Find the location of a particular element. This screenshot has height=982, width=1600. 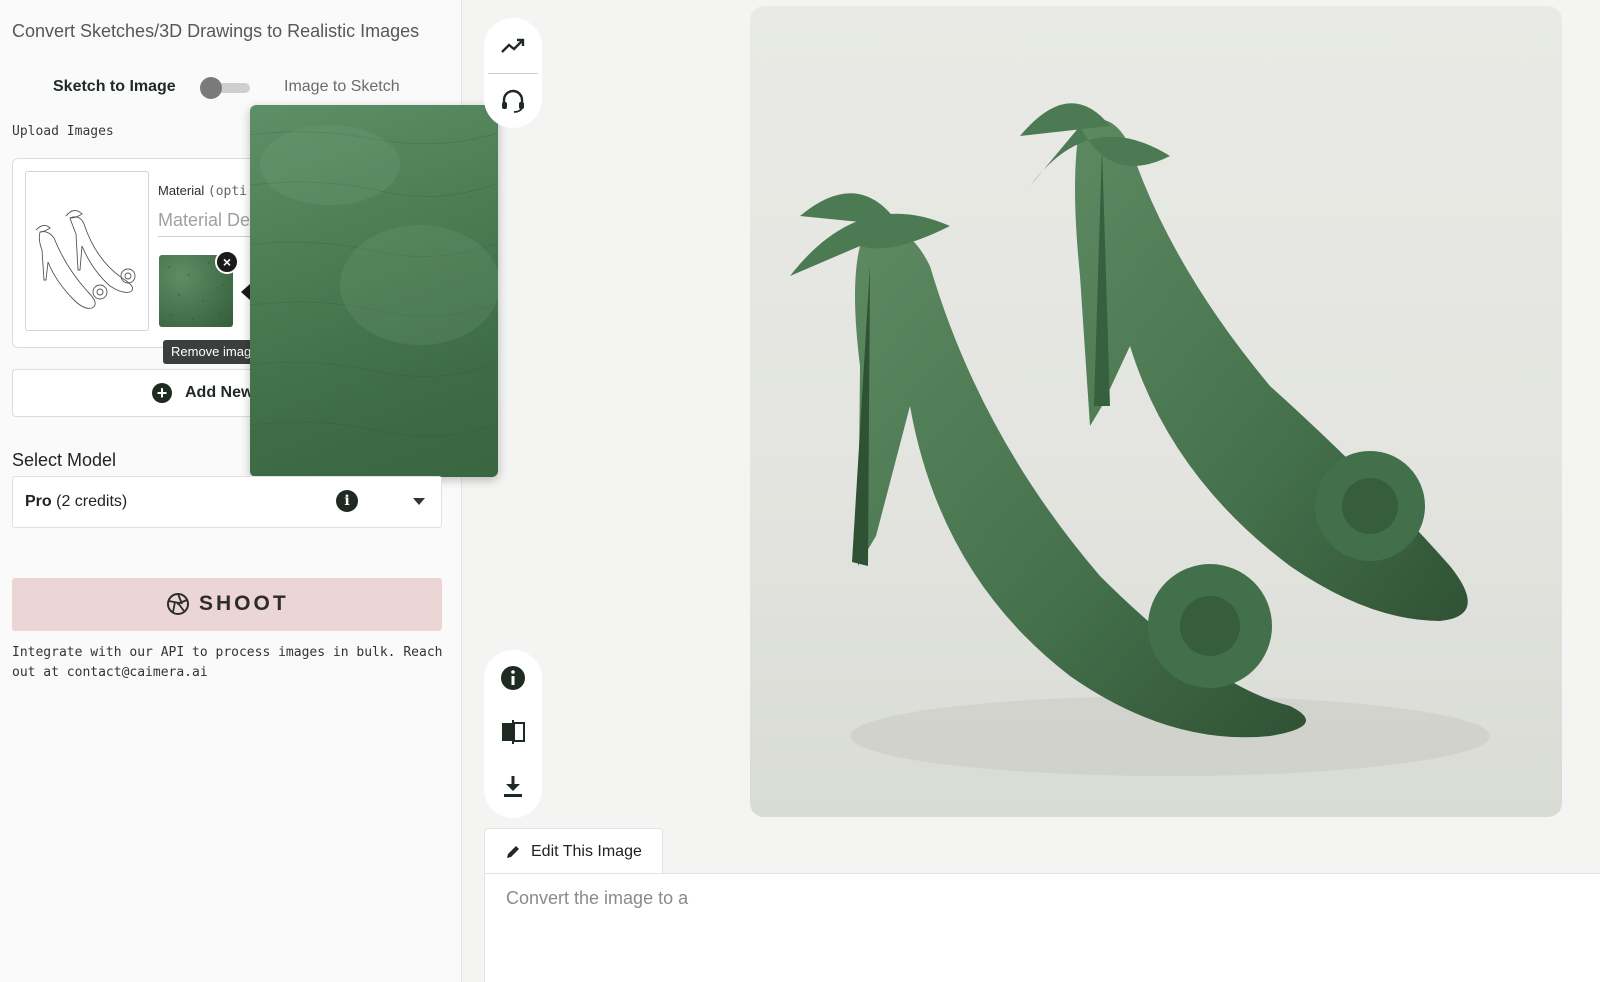

model-select-value: Pro (2 credits) is located at coordinates (76, 502).